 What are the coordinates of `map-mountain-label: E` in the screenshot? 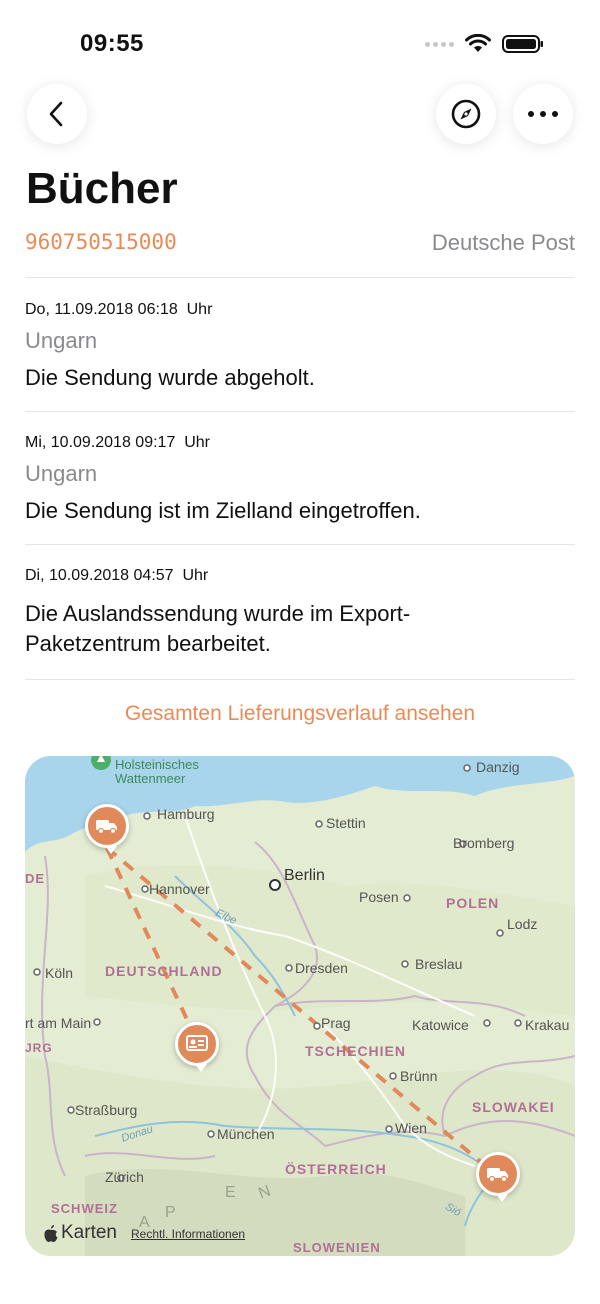 It's located at (230, 1192).